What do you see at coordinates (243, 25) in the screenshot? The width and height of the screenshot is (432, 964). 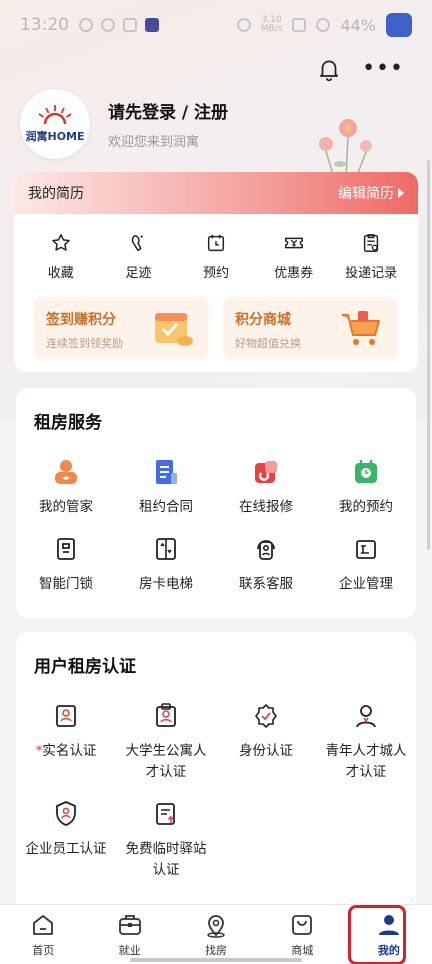 I see `vibrate-icon` at bounding box center [243, 25].